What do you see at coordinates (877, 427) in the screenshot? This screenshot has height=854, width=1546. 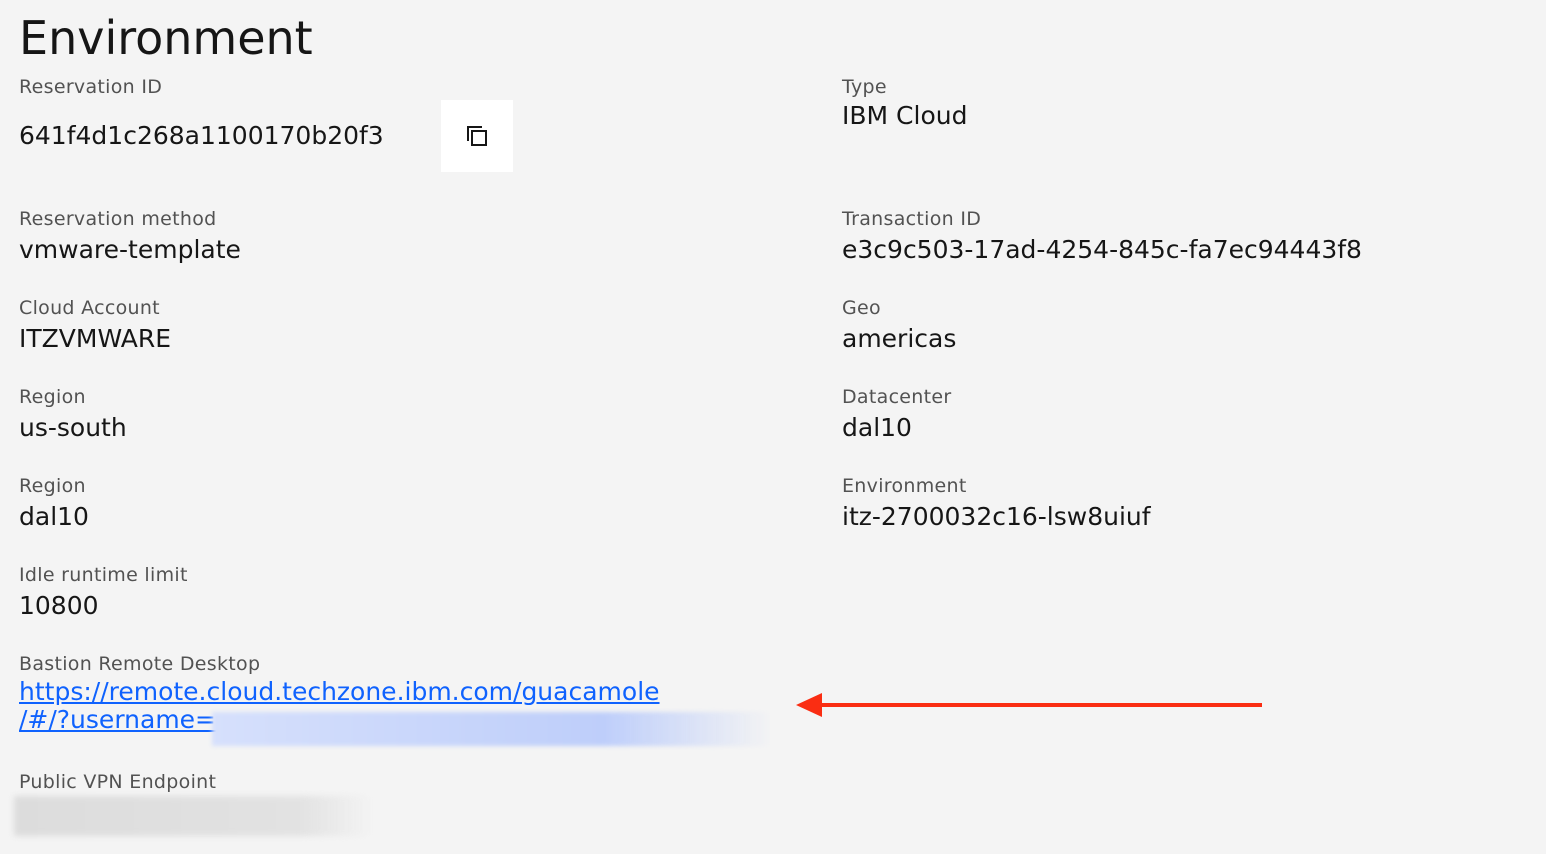 I see `datacenter-value: dal10` at bounding box center [877, 427].